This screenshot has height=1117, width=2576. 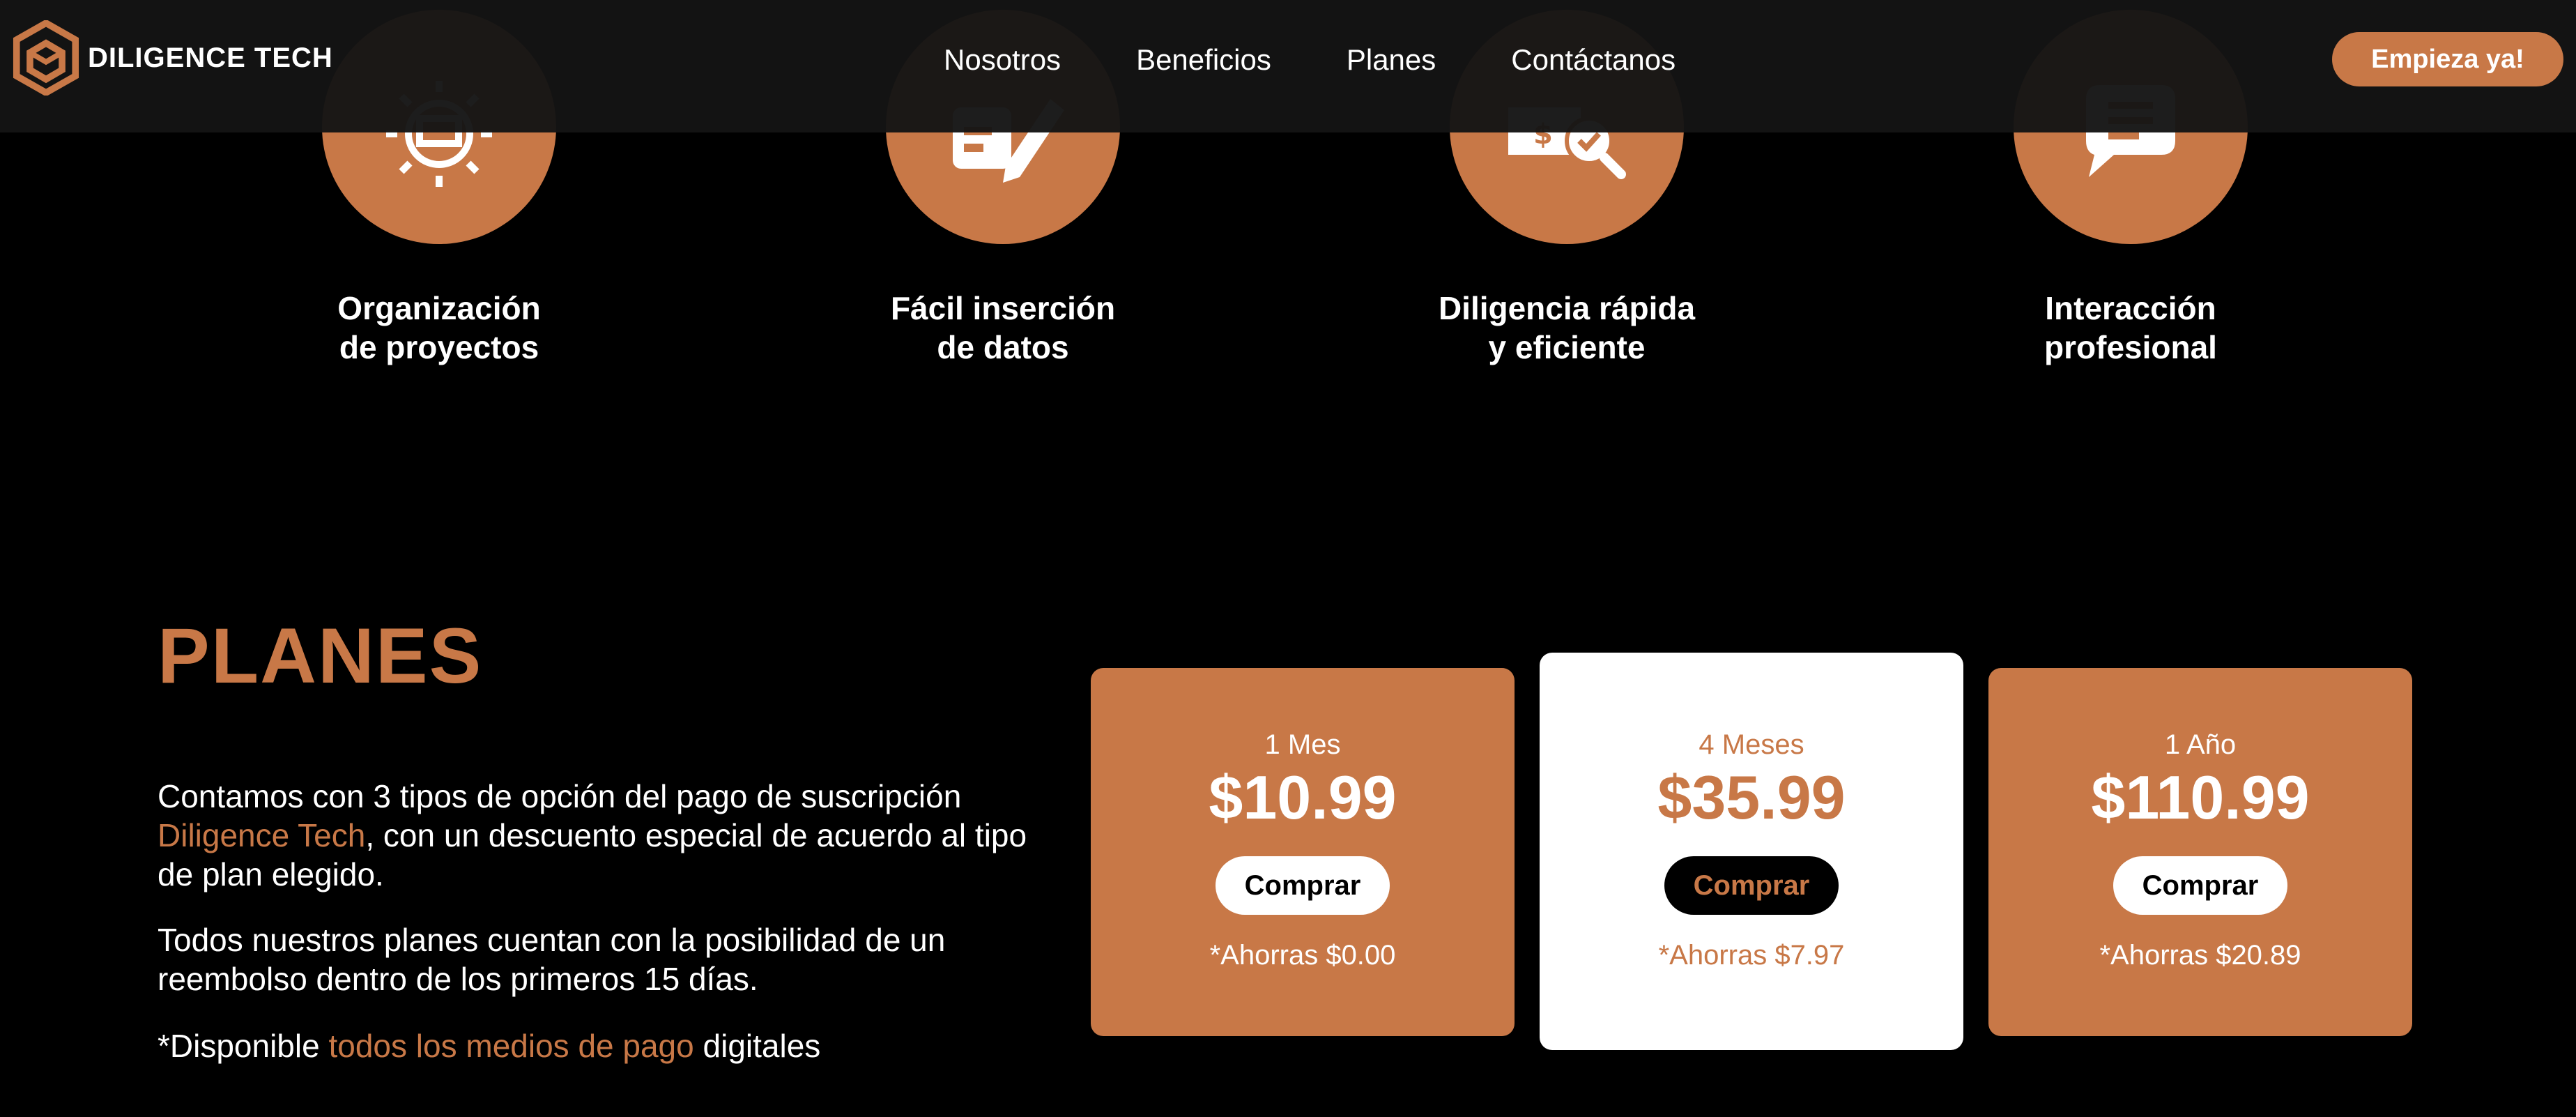 What do you see at coordinates (2447, 59) in the screenshot?
I see `empieza-ya-button: Empieza ya!` at bounding box center [2447, 59].